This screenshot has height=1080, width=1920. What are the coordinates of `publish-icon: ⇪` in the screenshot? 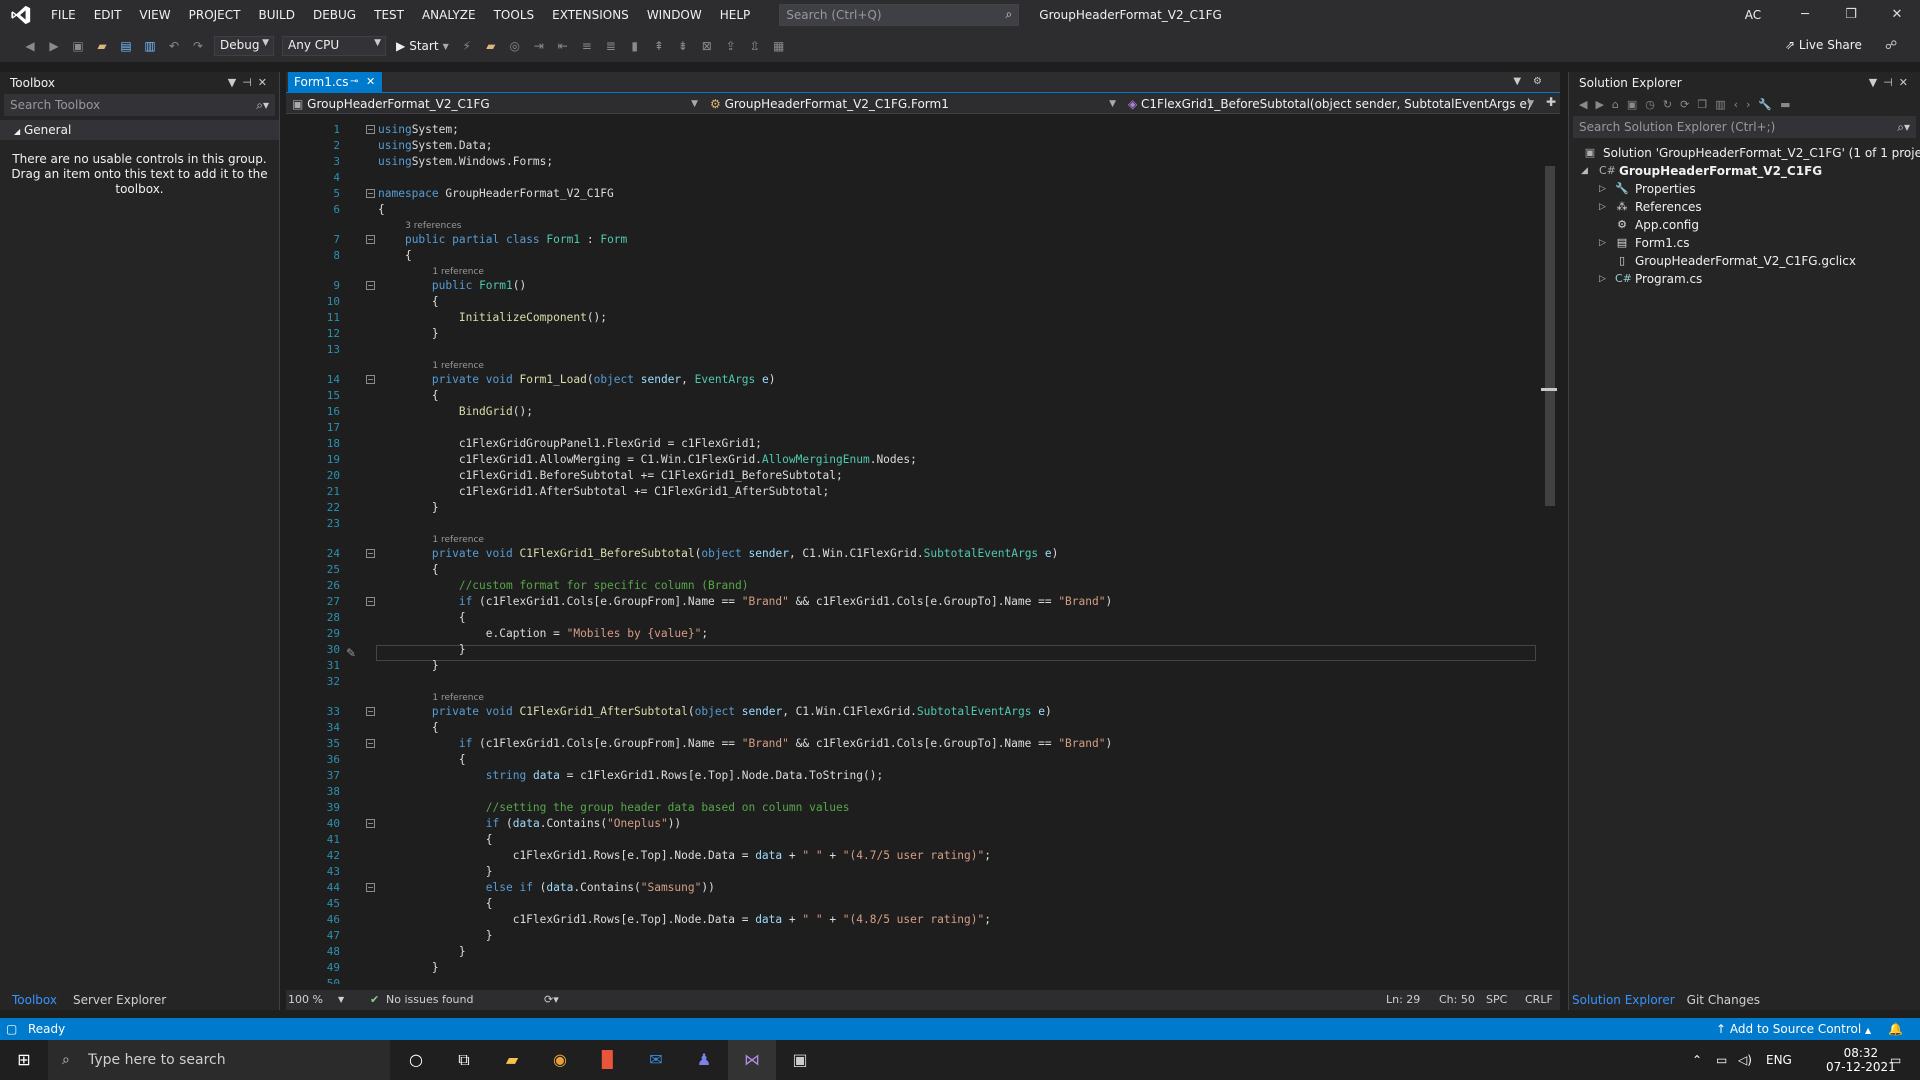 It's located at (731, 46).